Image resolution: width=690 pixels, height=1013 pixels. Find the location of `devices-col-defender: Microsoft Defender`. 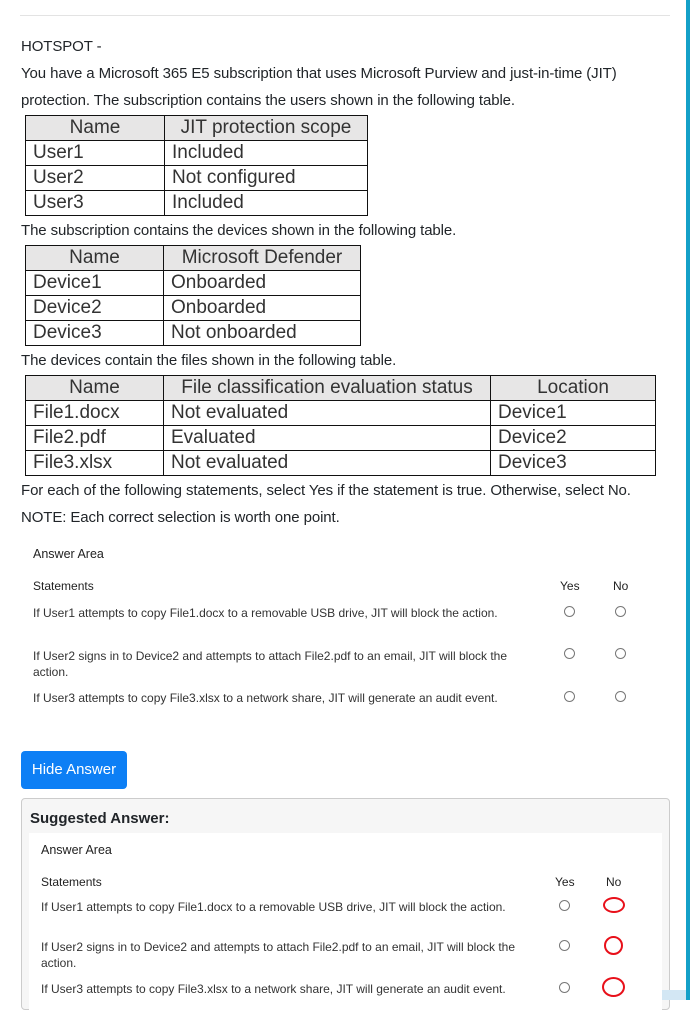

devices-col-defender: Microsoft Defender is located at coordinates (262, 258).